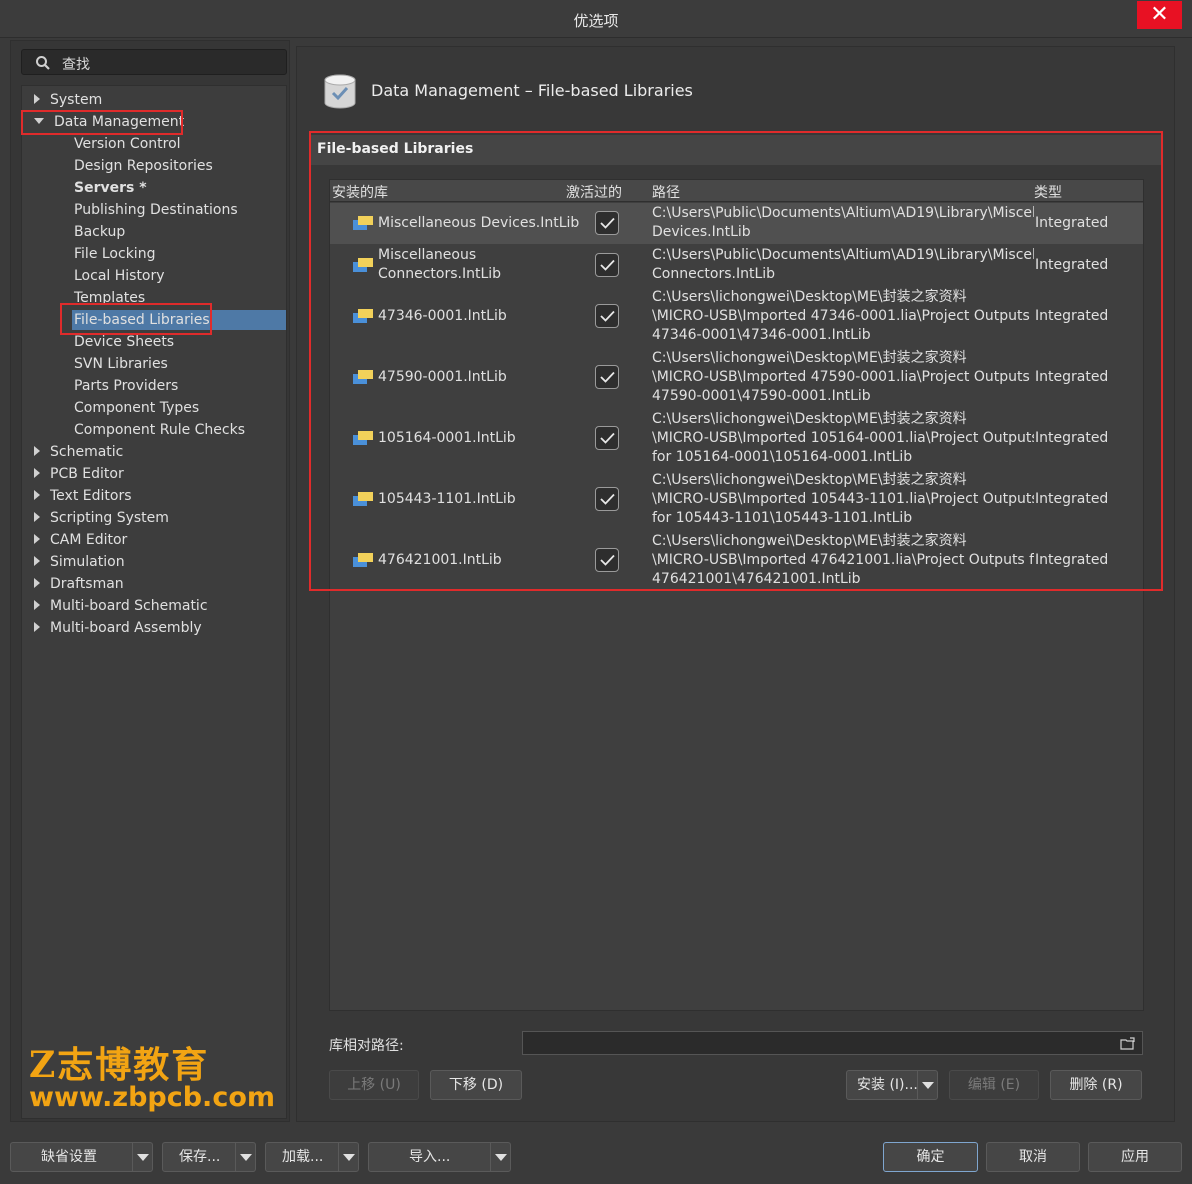 The height and width of the screenshot is (1184, 1192). What do you see at coordinates (126, 386) in the screenshot?
I see `tree-item-parts-providers: Parts Providers` at bounding box center [126, 386].